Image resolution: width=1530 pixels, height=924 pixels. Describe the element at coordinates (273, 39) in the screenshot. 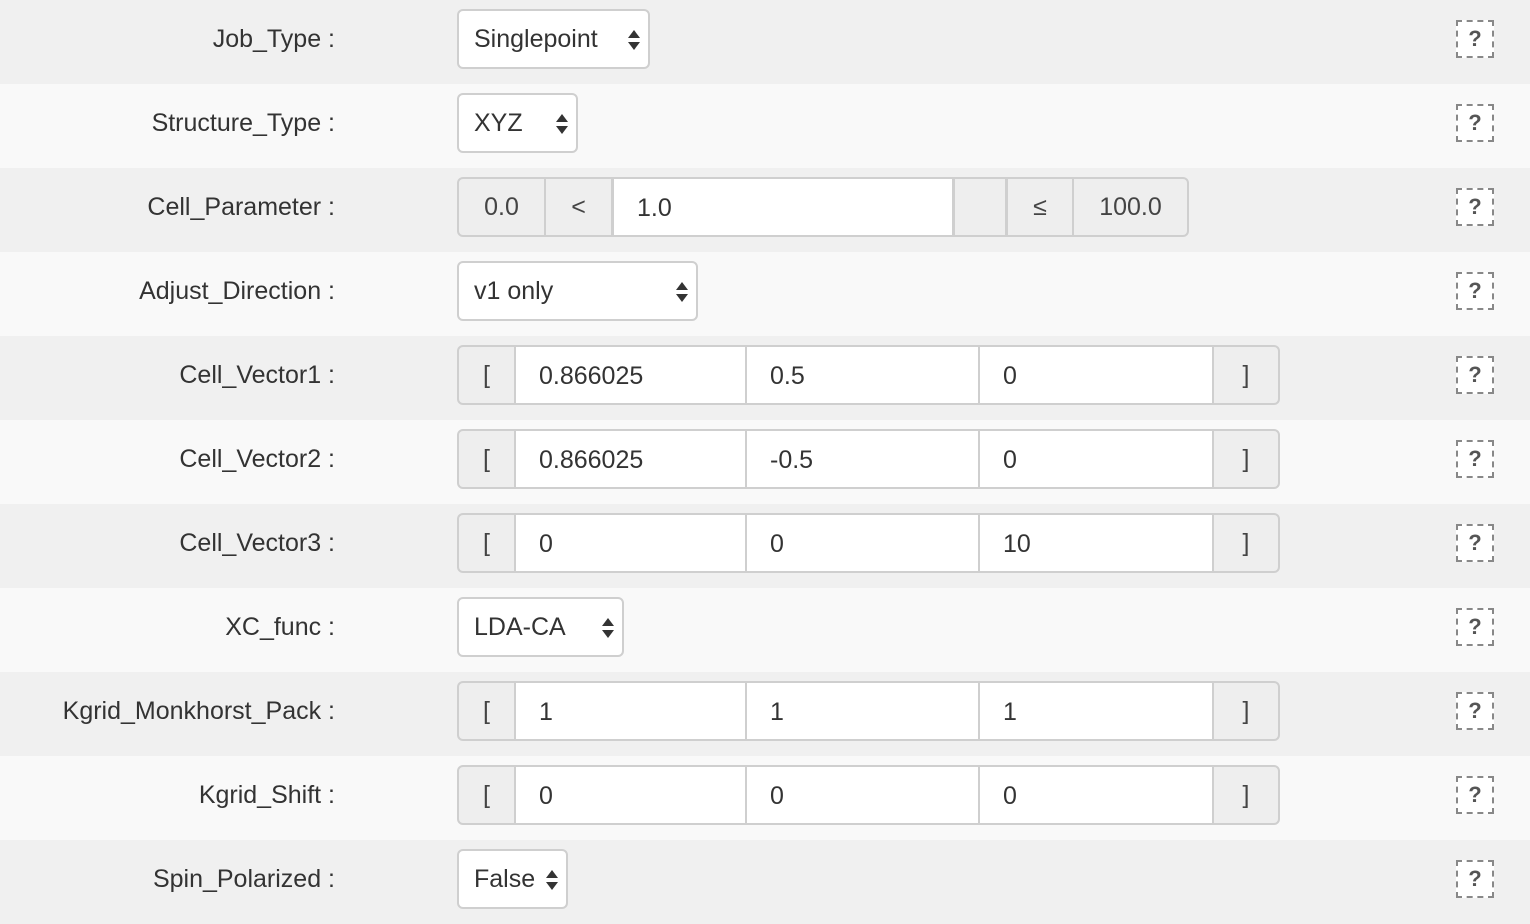

I see `job-type-label: Job_Type :` at that location.